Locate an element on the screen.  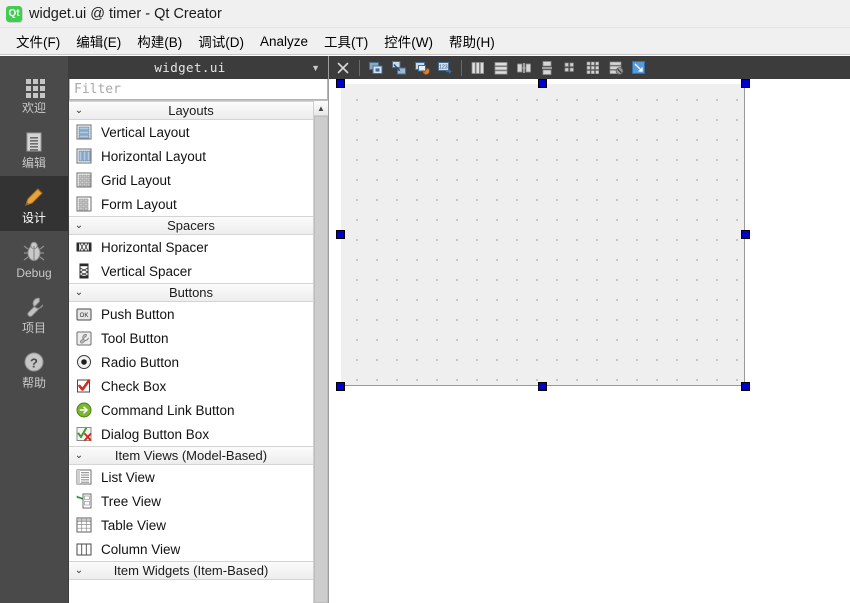
edit-buddies-icon is located at coordinates (422, 68).